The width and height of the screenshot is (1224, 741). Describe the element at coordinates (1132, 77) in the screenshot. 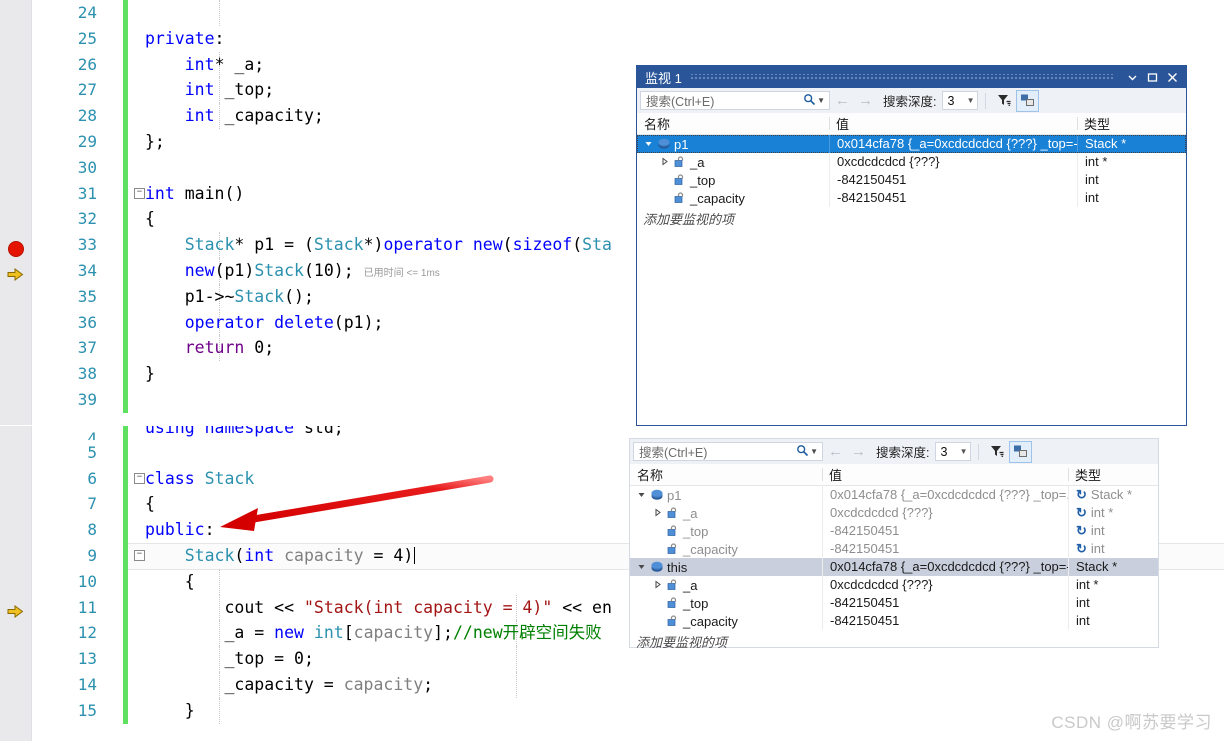

I see `chevron-down-icon` at that location.